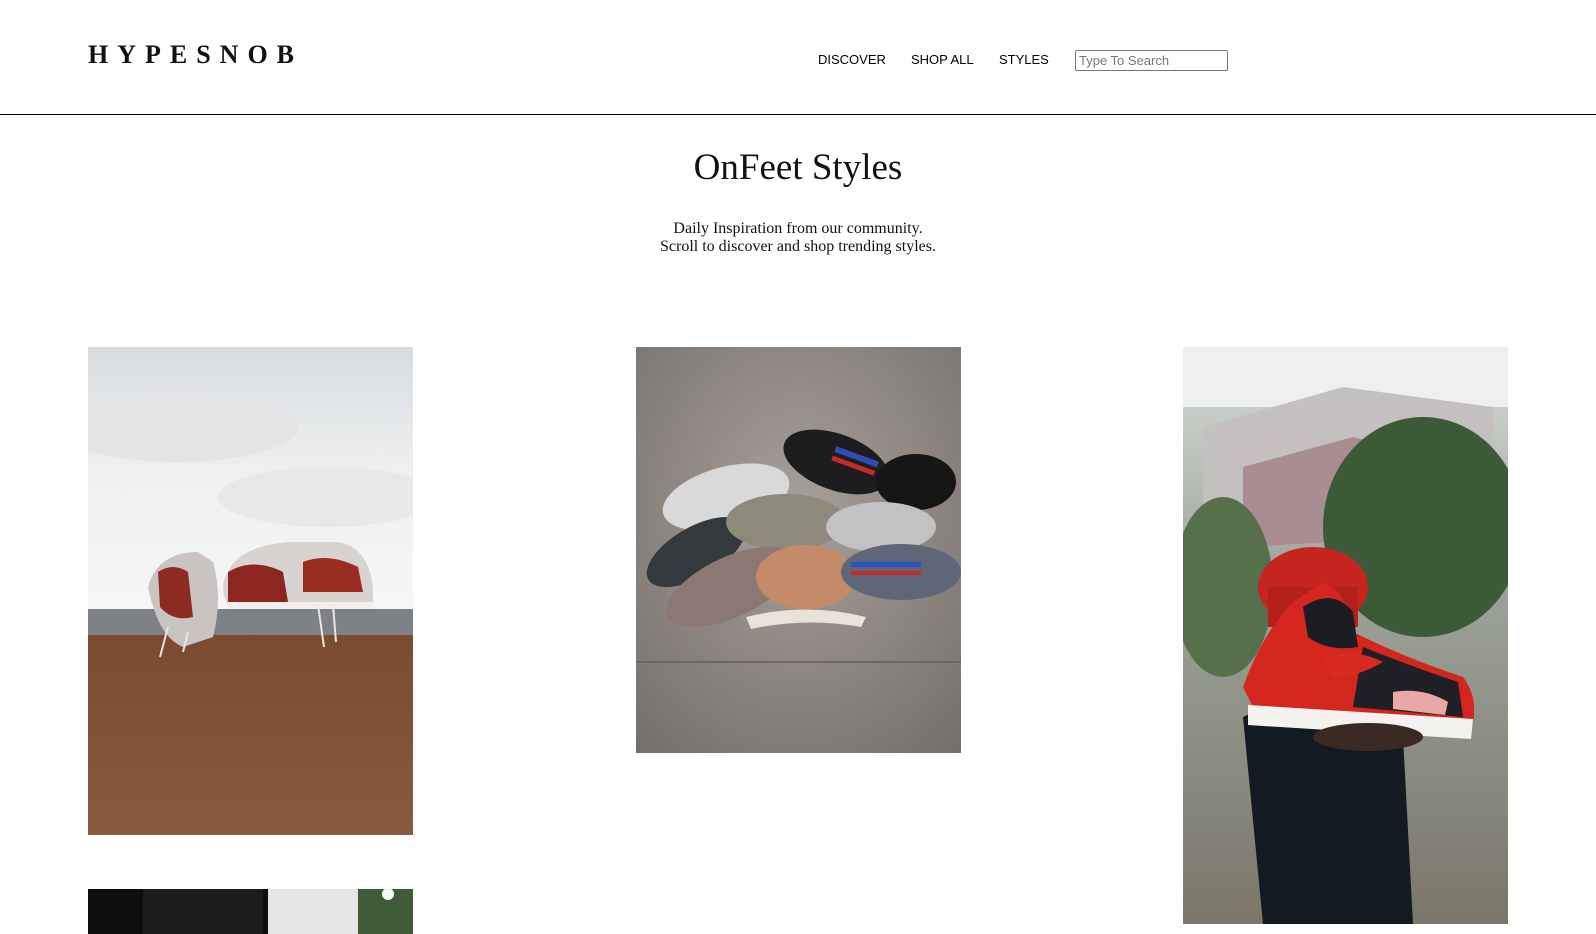  I want to click on style-photo-jordan-held, so click(1345, 635).